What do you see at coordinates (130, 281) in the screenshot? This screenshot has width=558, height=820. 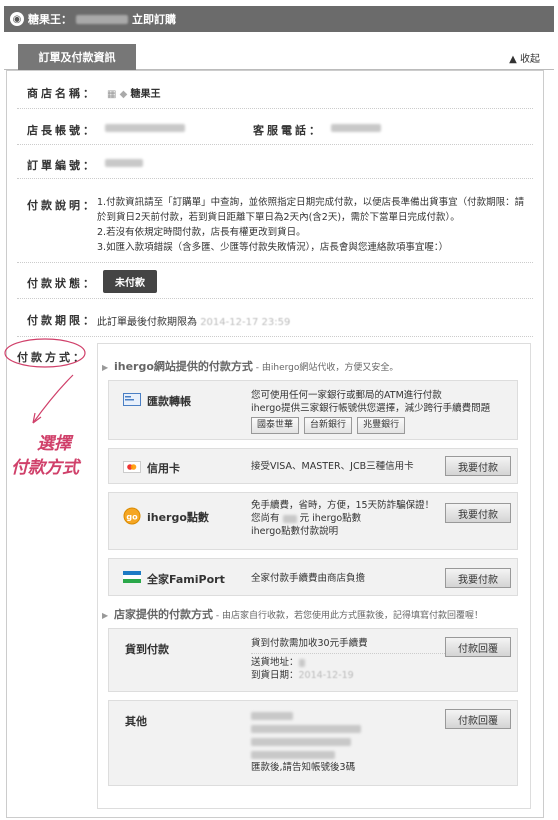 I see `payment-status-badge: 未付款` at bounding box center [130, 281].